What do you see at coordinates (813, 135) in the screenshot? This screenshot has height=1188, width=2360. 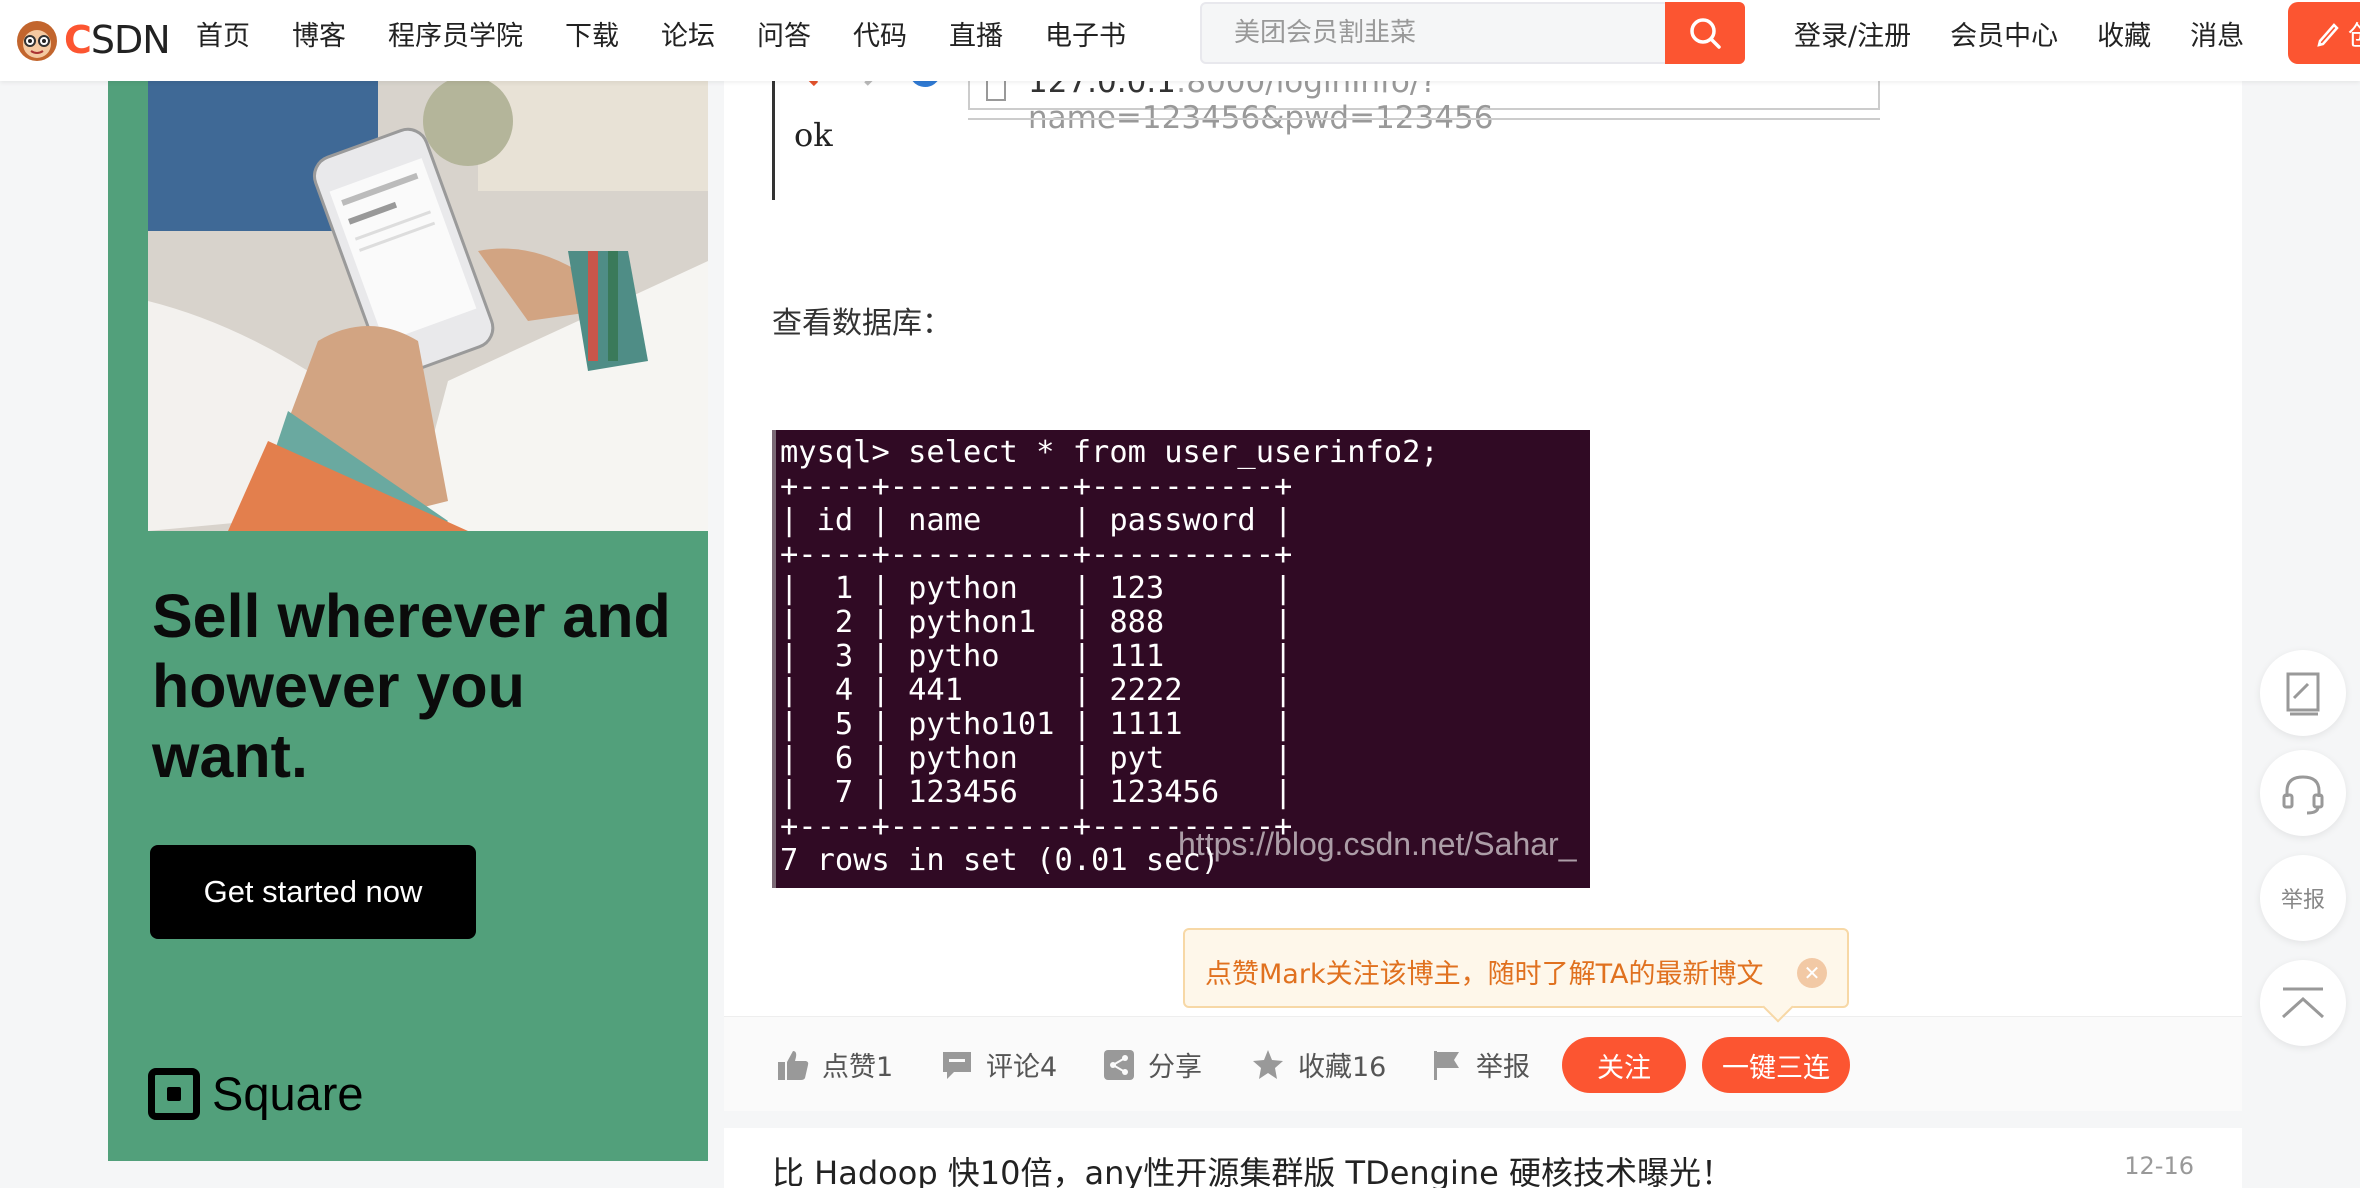 I see `browser-page-output: ok` at bounding box center [813, 135].